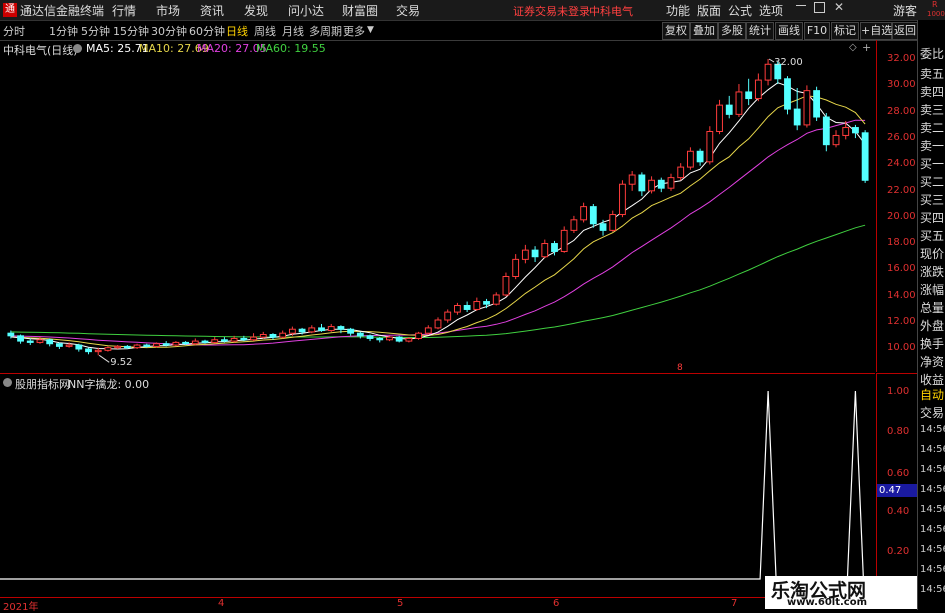  Describe the element at coordinates (760, 31) in the screenshot. I see `statistics-button: 统计` at that location.